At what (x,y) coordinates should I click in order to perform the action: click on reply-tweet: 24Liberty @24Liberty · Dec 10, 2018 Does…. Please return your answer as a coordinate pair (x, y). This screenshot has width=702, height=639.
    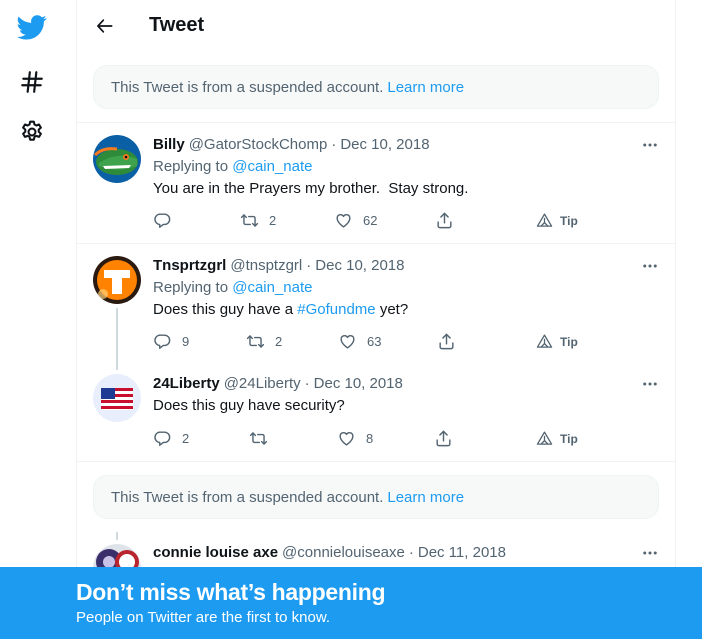
    Looking at the image, I should click on (376, 411).